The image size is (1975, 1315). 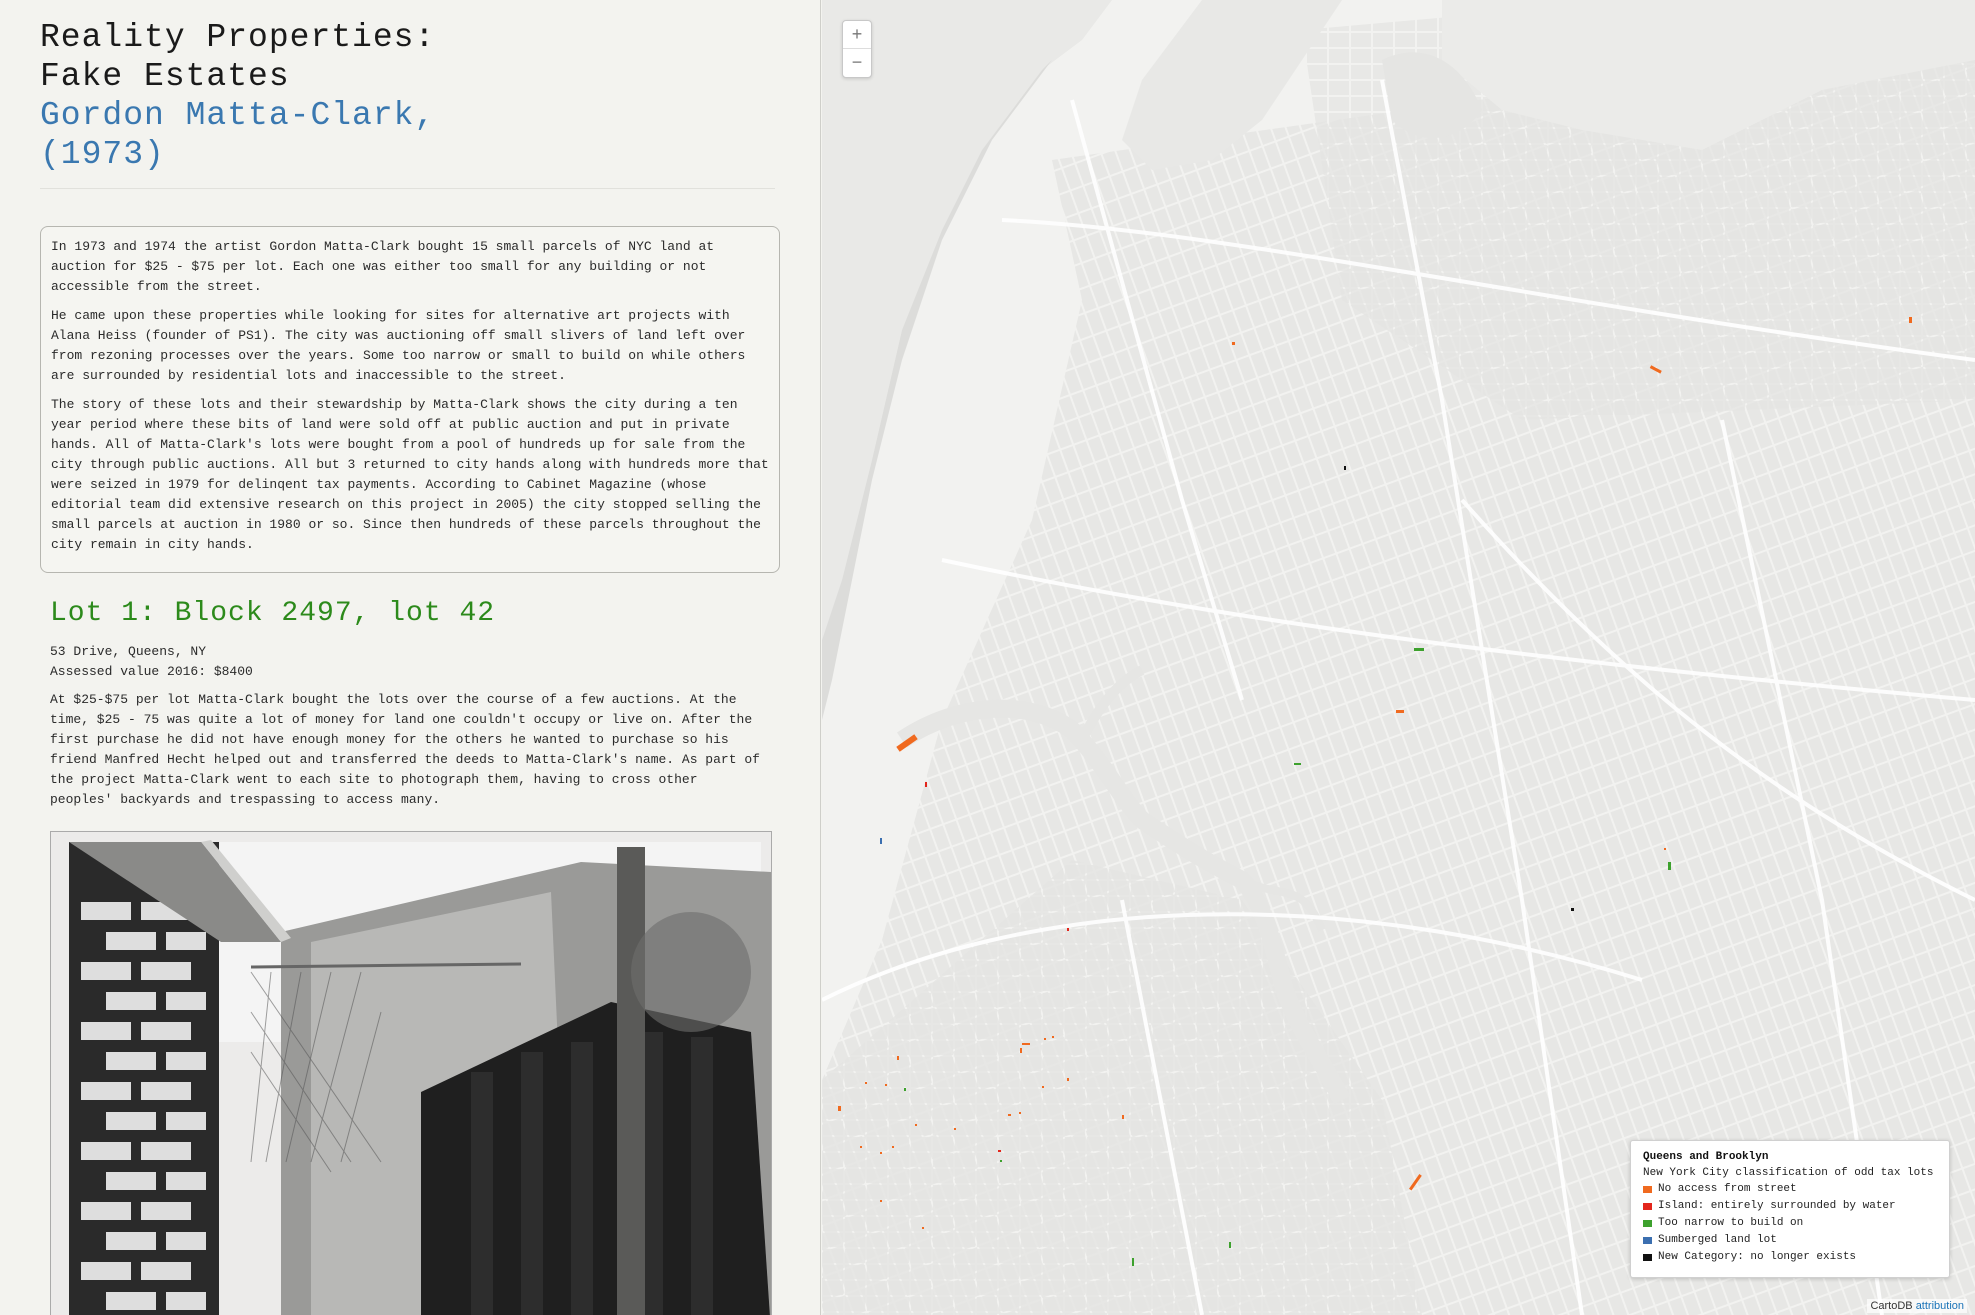 What do you see at coordinates (1717, 1240) in the screenshot?
I see `legend-label: Sumberged land lot` at bounding box center [1717, 1240].